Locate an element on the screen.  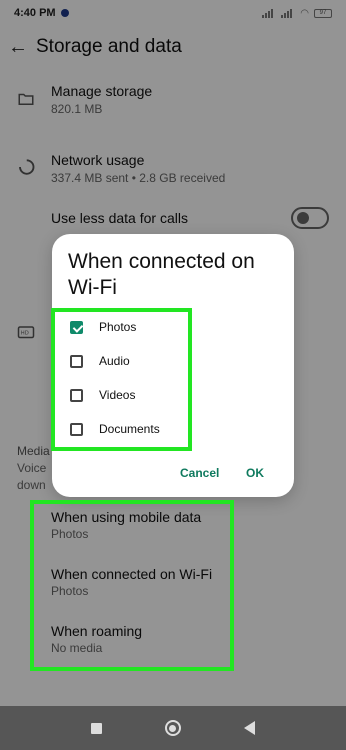
photos-checkbox is located at coordinates (76, 327).